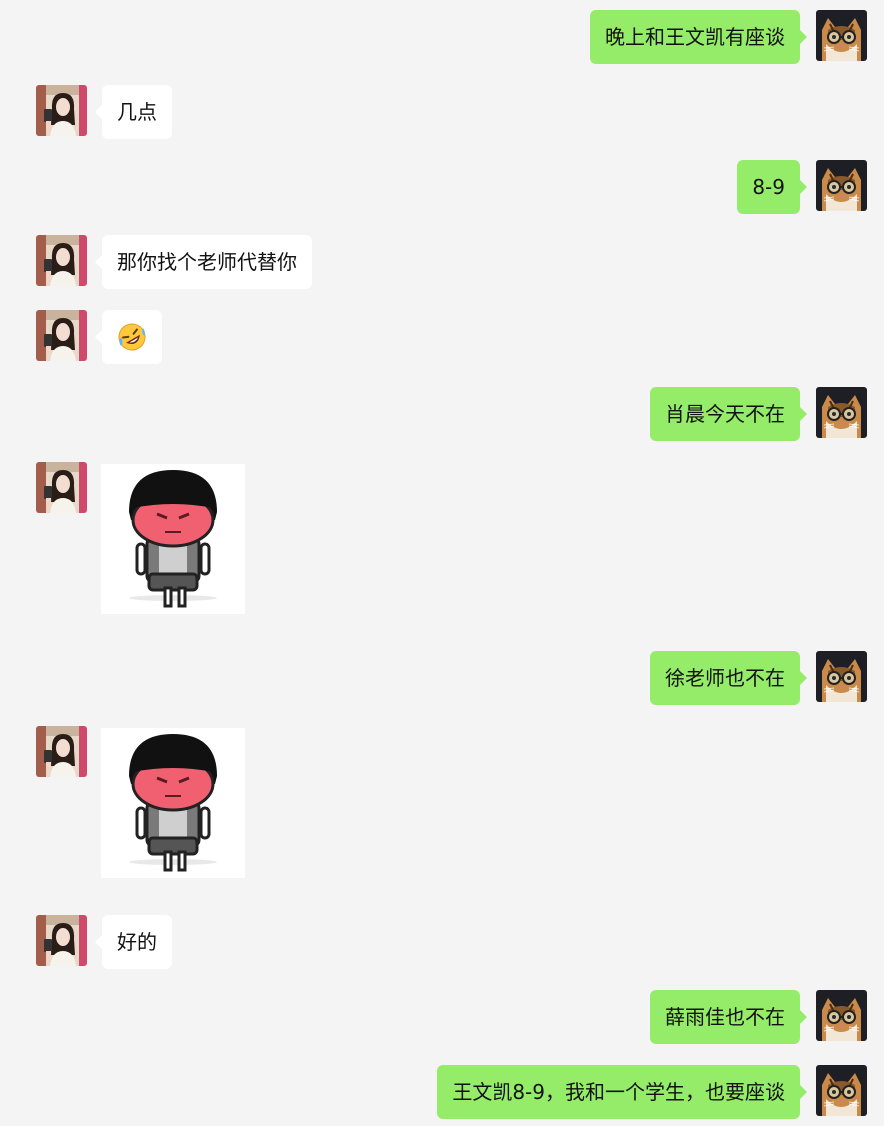 The width and height of the screenshot is (884, 1126). Describe the element at coordinates (768, 187) in the screenshot. I see `message-text: 8-9` at that location.